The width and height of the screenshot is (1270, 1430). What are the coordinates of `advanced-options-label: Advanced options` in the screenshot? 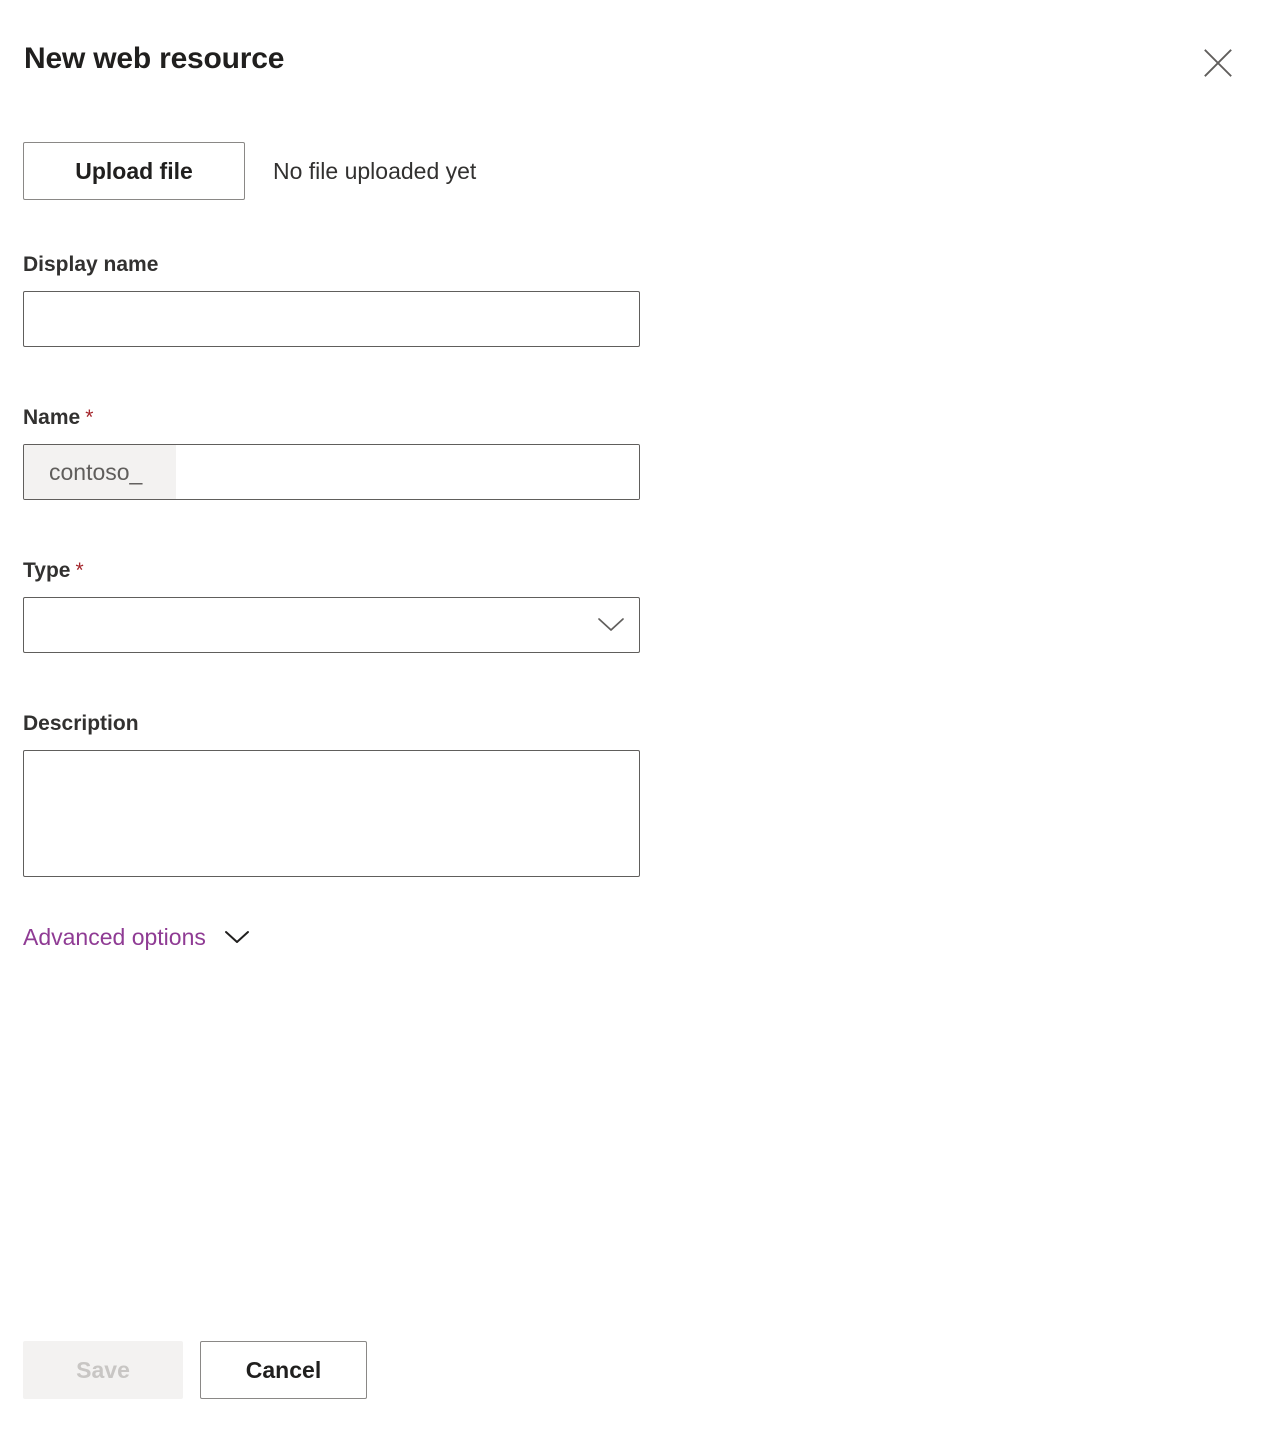 It's located at (114, 937).